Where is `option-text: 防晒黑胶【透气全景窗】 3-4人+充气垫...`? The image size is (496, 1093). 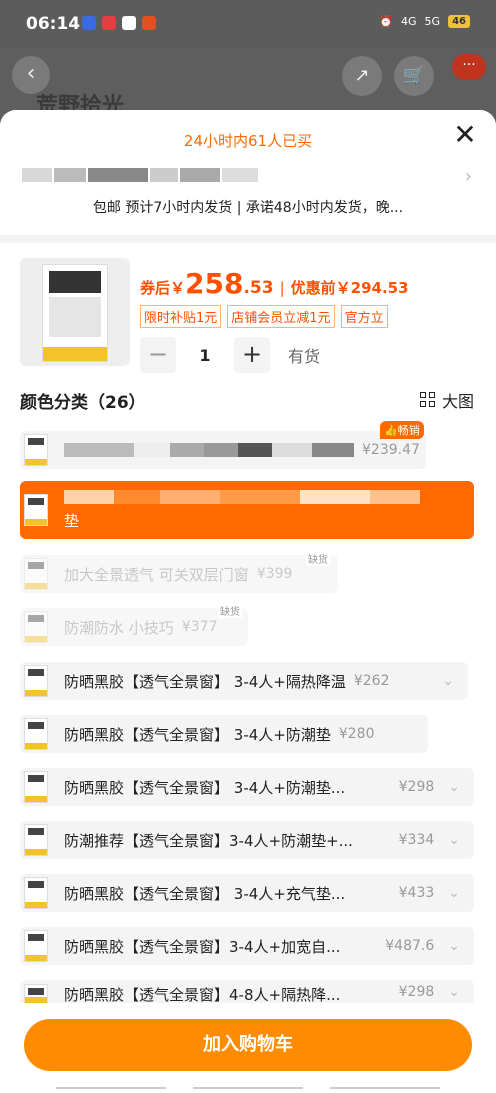 option-text: 防晒黑胶【透气全景窗】 3-4人+充气垫... is located at coordinates (205, 893).